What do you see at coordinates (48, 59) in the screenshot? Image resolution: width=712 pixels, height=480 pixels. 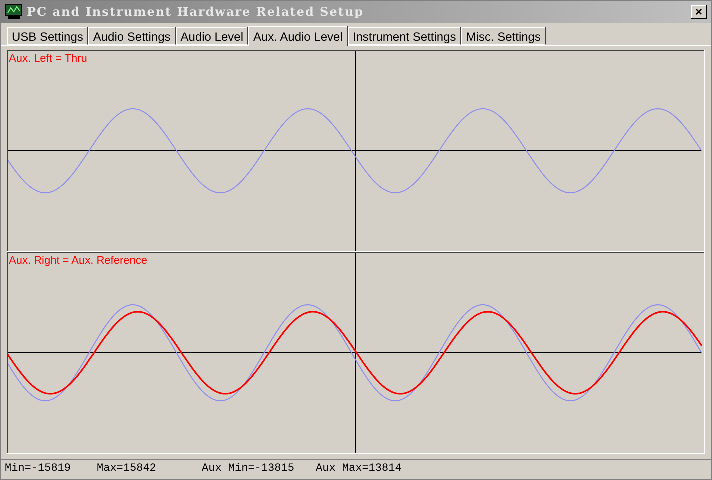 I see `plot-label: Aux. Left = Thru` at bounding box center [48, 59].